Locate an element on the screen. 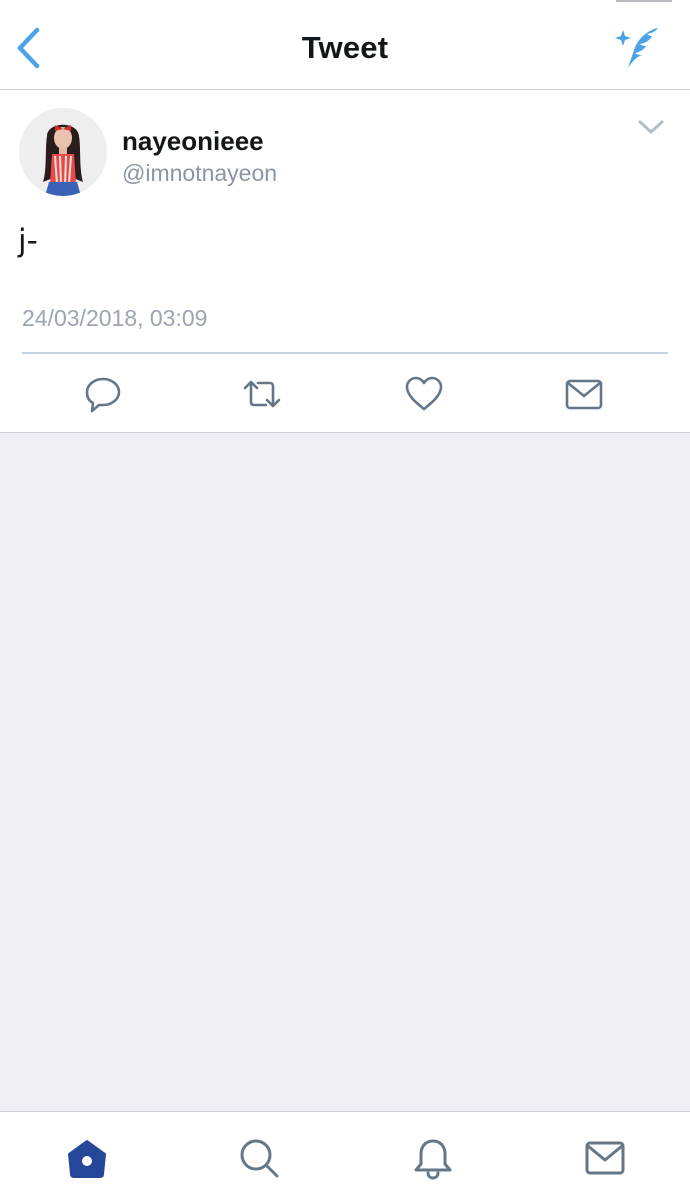  retweet-icon is located at coordinates (262, 394).